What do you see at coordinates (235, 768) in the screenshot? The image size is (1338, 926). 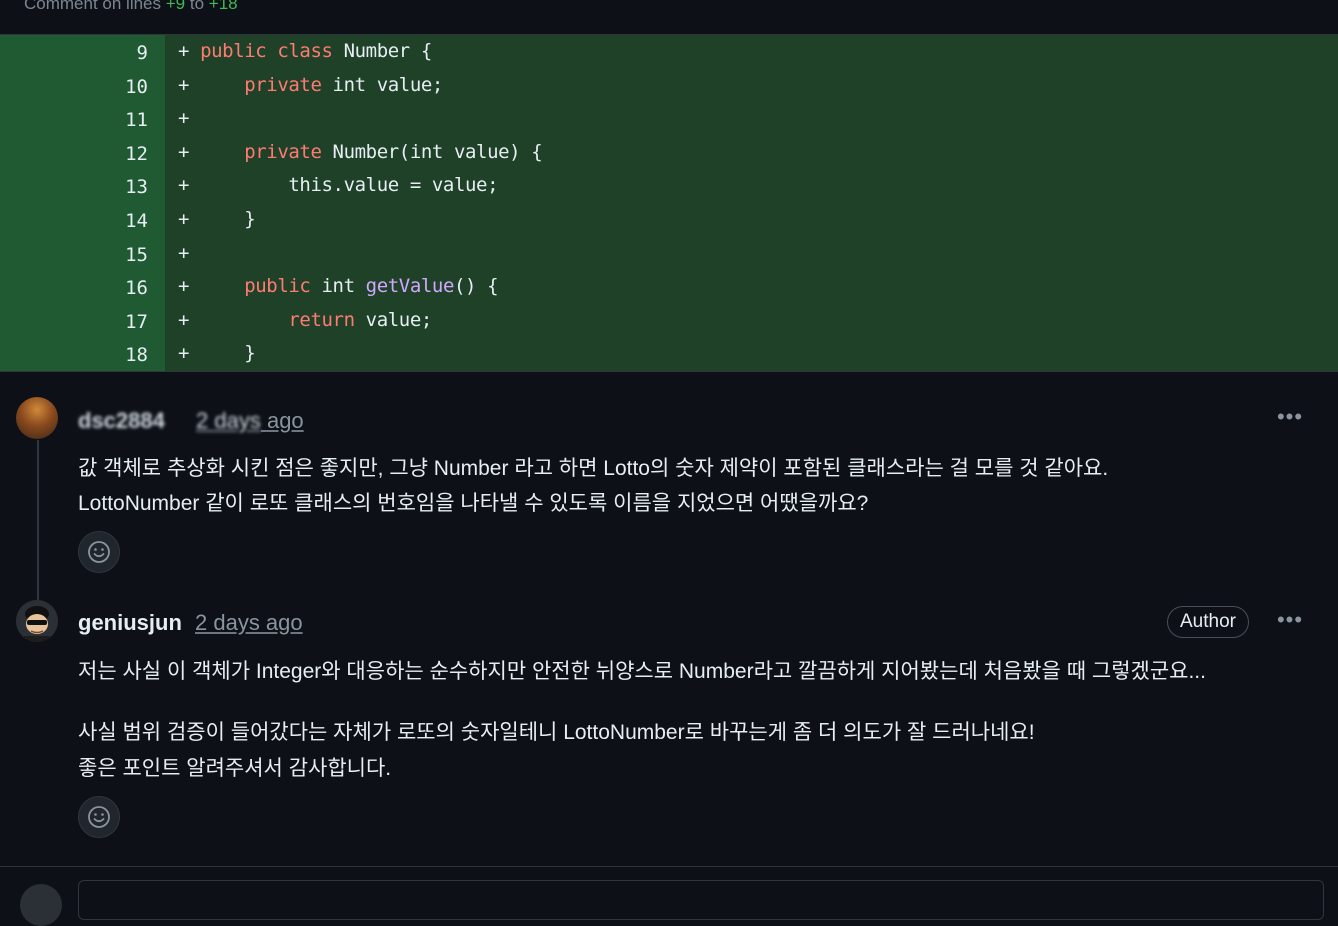 I see `comment-body-line: 좋은 포인트 알려주셔서 감사합니다.` at bounding box center [235, 768].